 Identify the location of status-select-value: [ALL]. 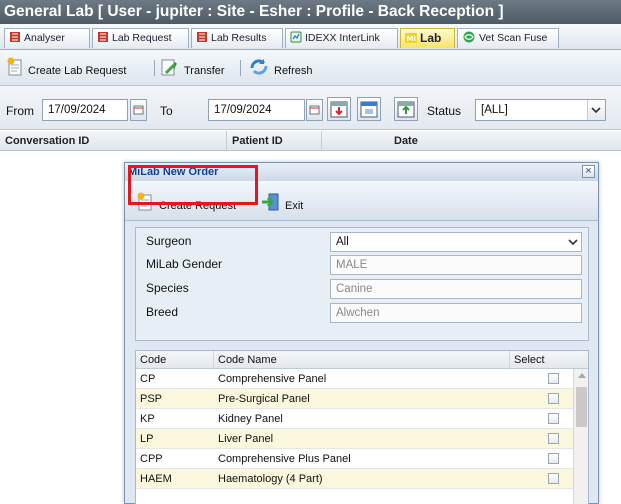
(494, 110).